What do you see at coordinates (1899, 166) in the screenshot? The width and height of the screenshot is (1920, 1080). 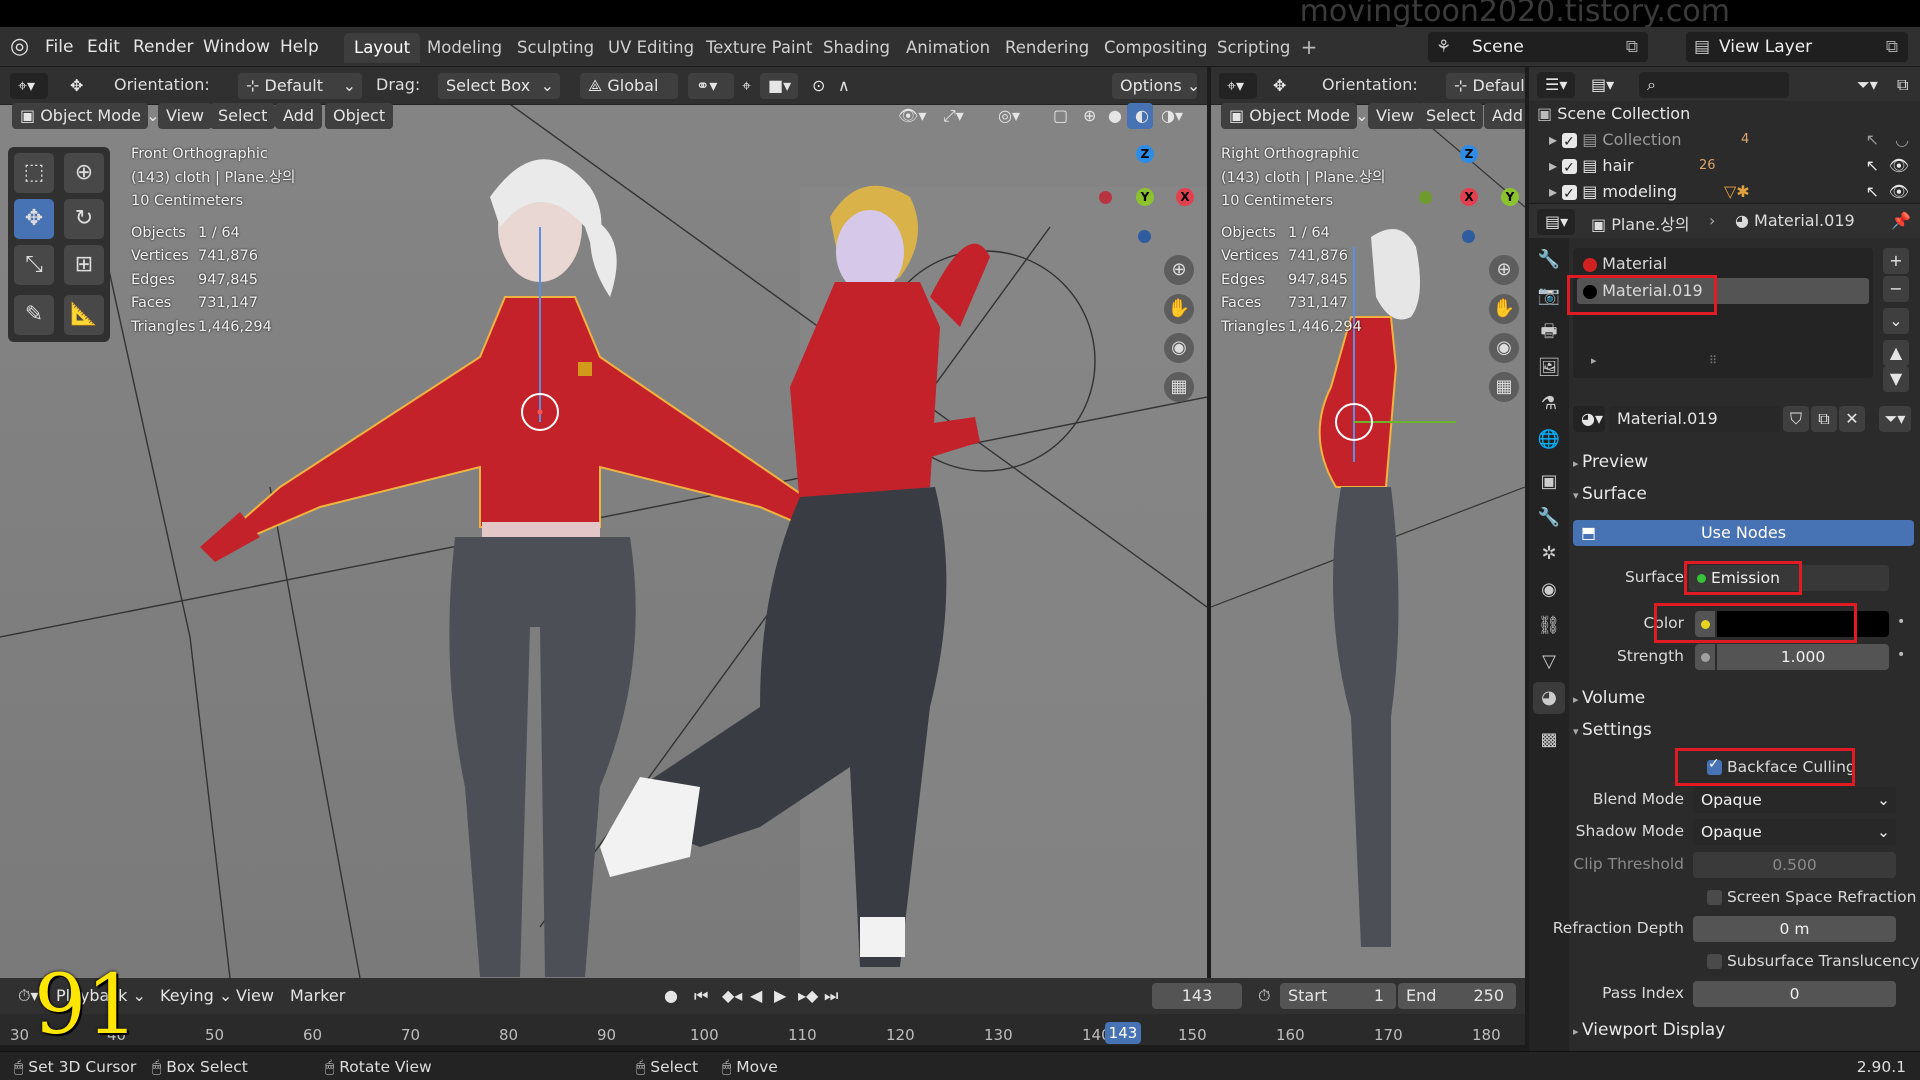 I see `eye-icon: 👁` at bounding box center [1899, 166].